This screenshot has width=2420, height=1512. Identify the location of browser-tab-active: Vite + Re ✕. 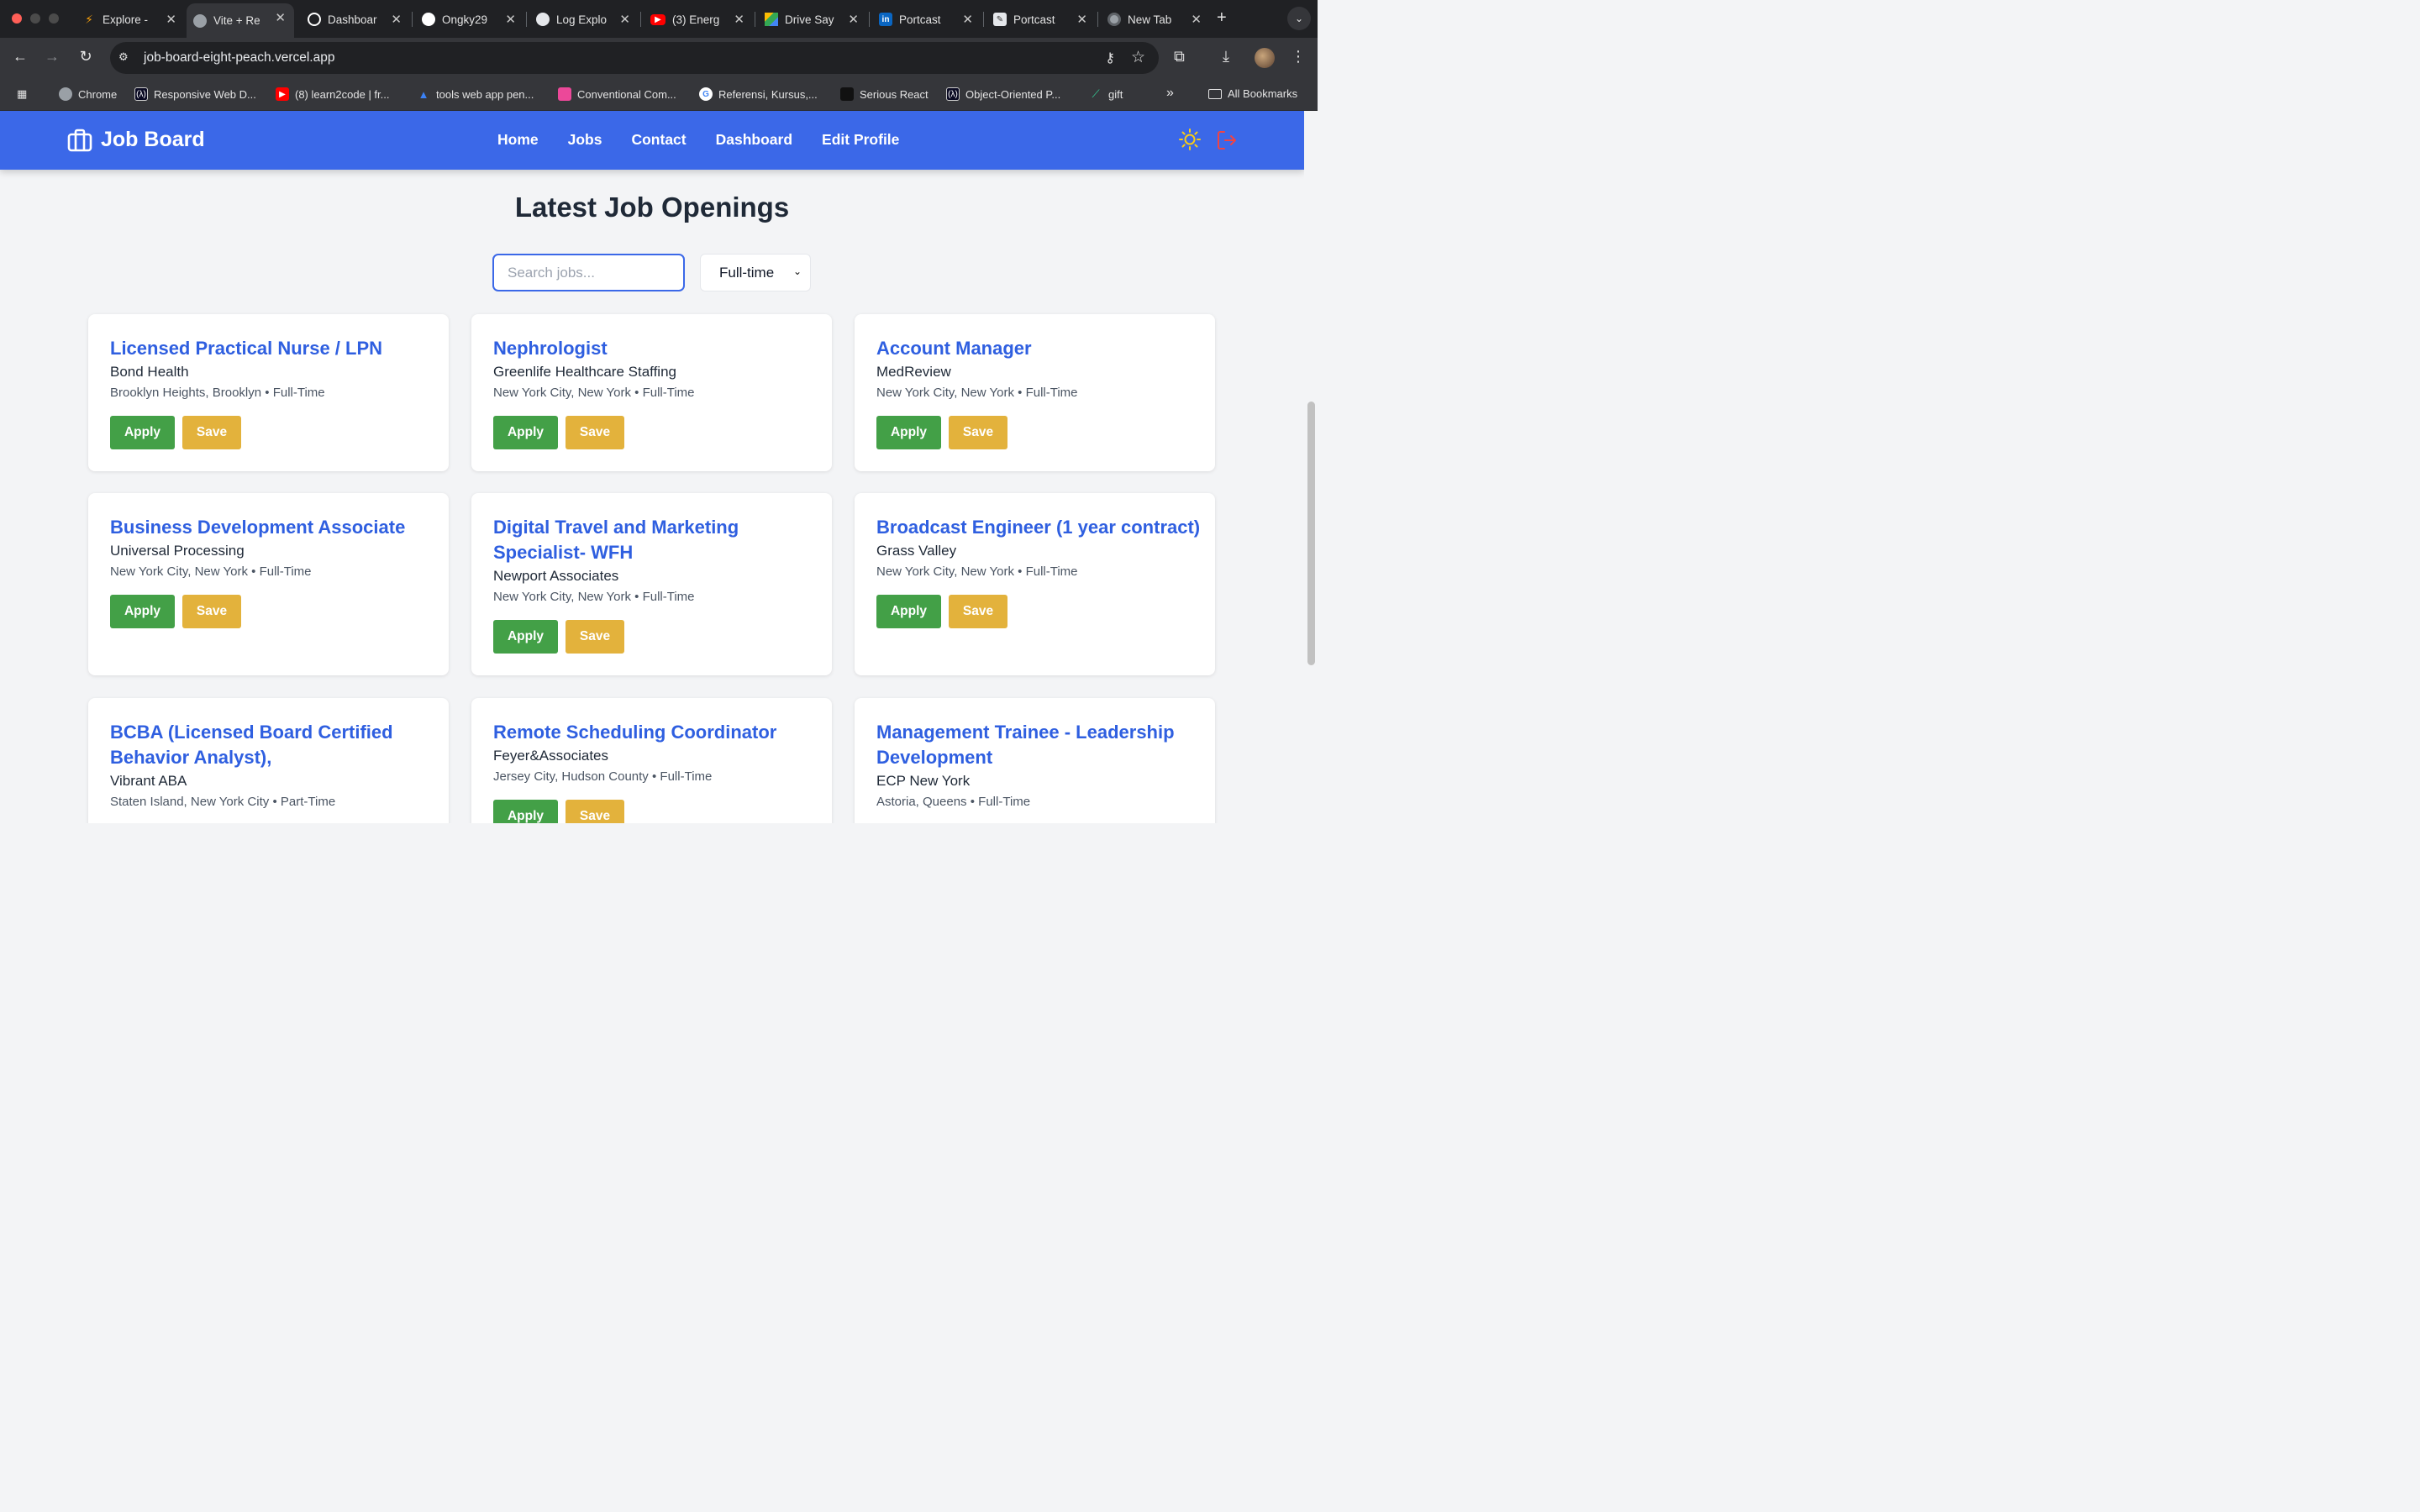
(240, 20).